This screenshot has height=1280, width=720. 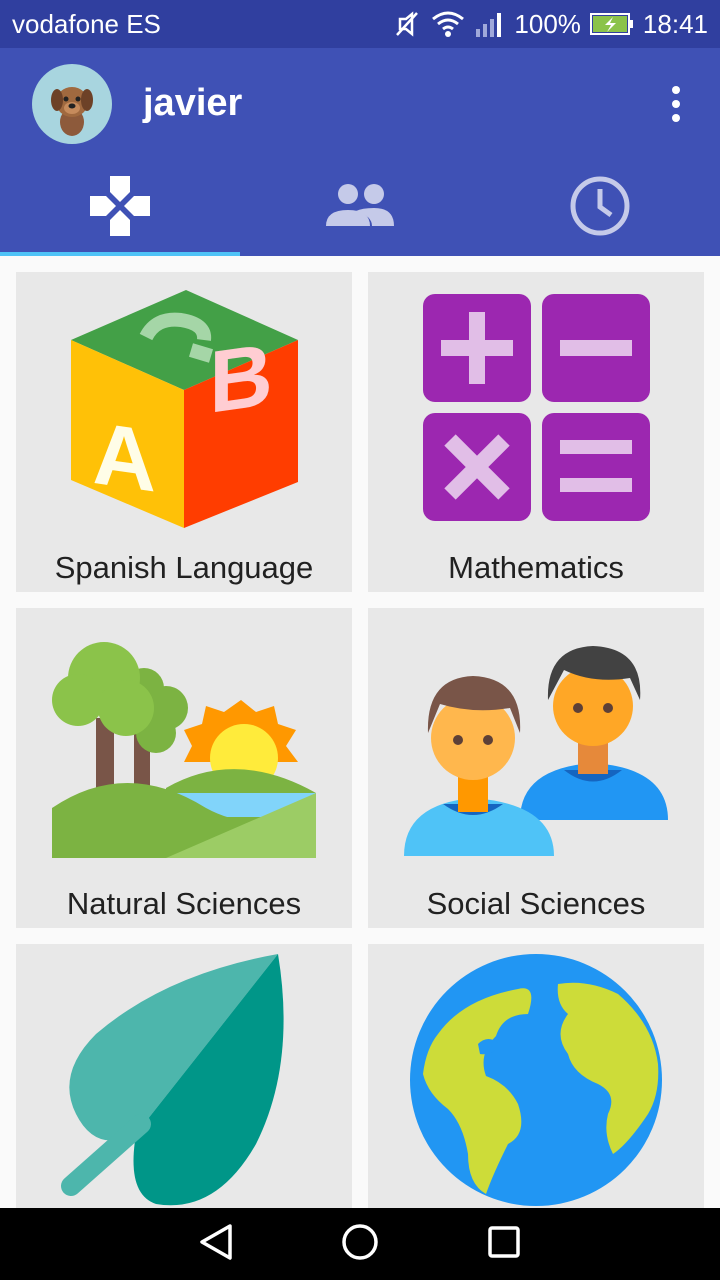 What do you see at coordinates (536, 567) in the screenshot?
I see `subject-label: Mathematics` at bounding box center [536, 567].